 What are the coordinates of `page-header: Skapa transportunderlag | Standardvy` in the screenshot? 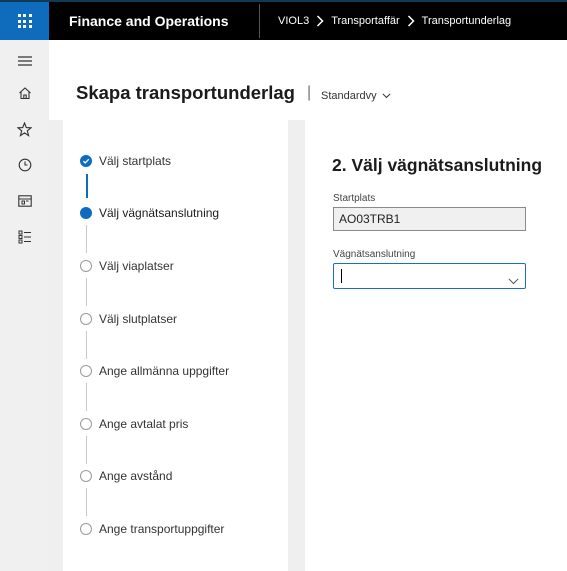 It's located at (308, 80).